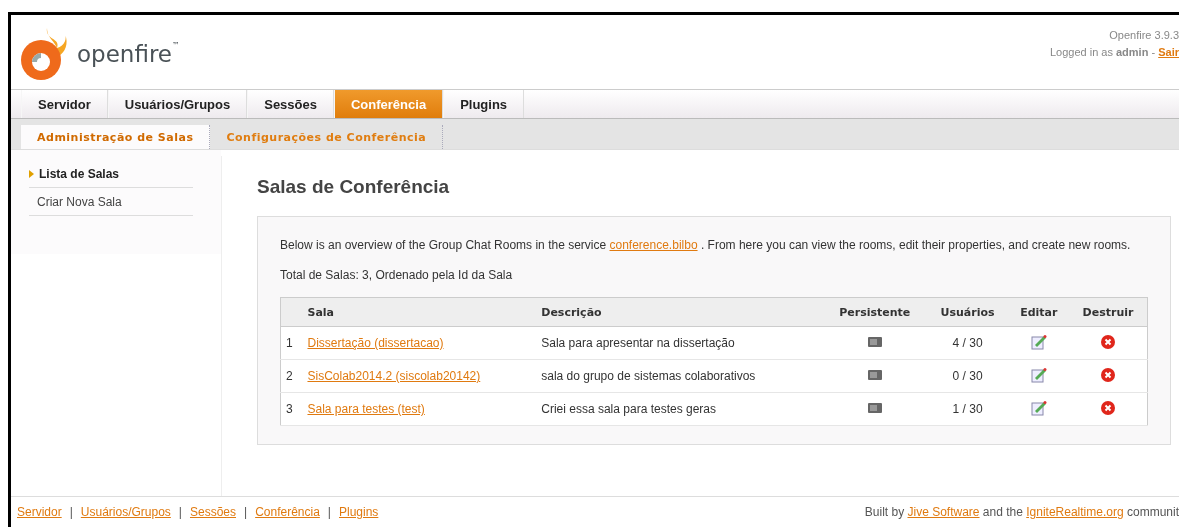 This screenshot has height=527, width=1179. Describe the element at coordinates (679, 343) in the screenshot. I see `table-cell: Sala para apresentar na dissertação` at that location.